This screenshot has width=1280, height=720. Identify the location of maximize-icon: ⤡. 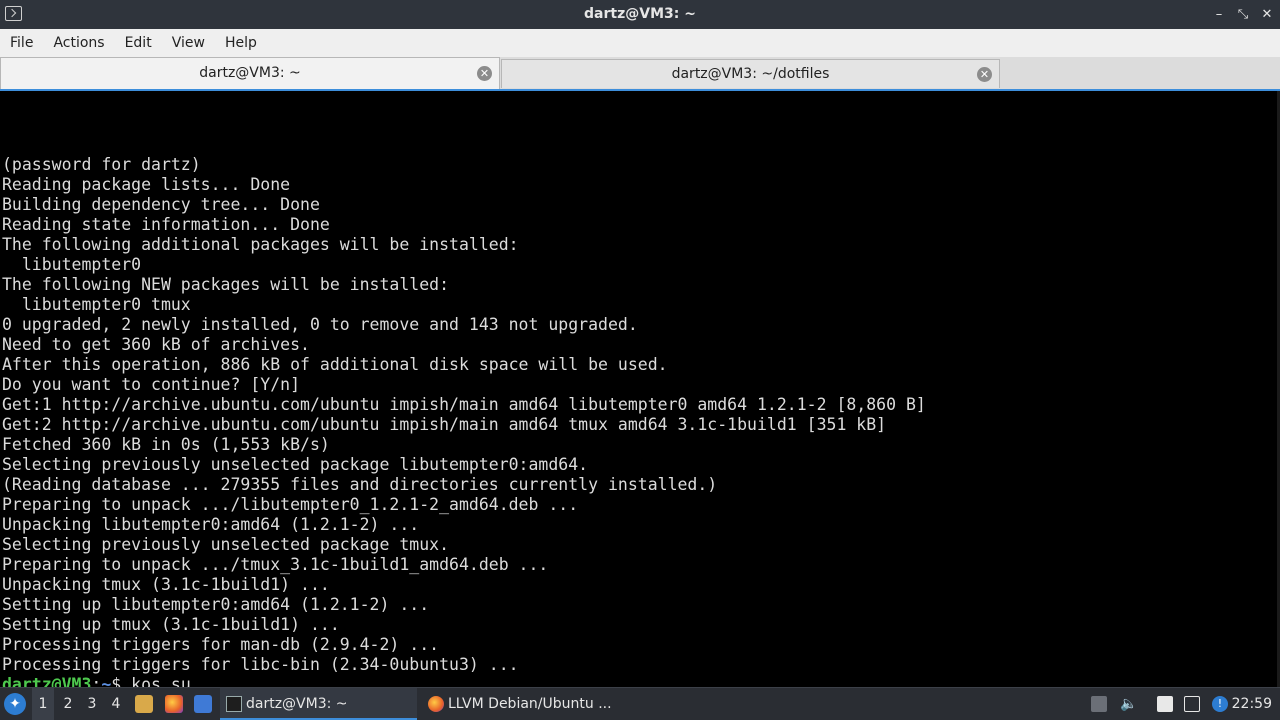
(1243, 14).